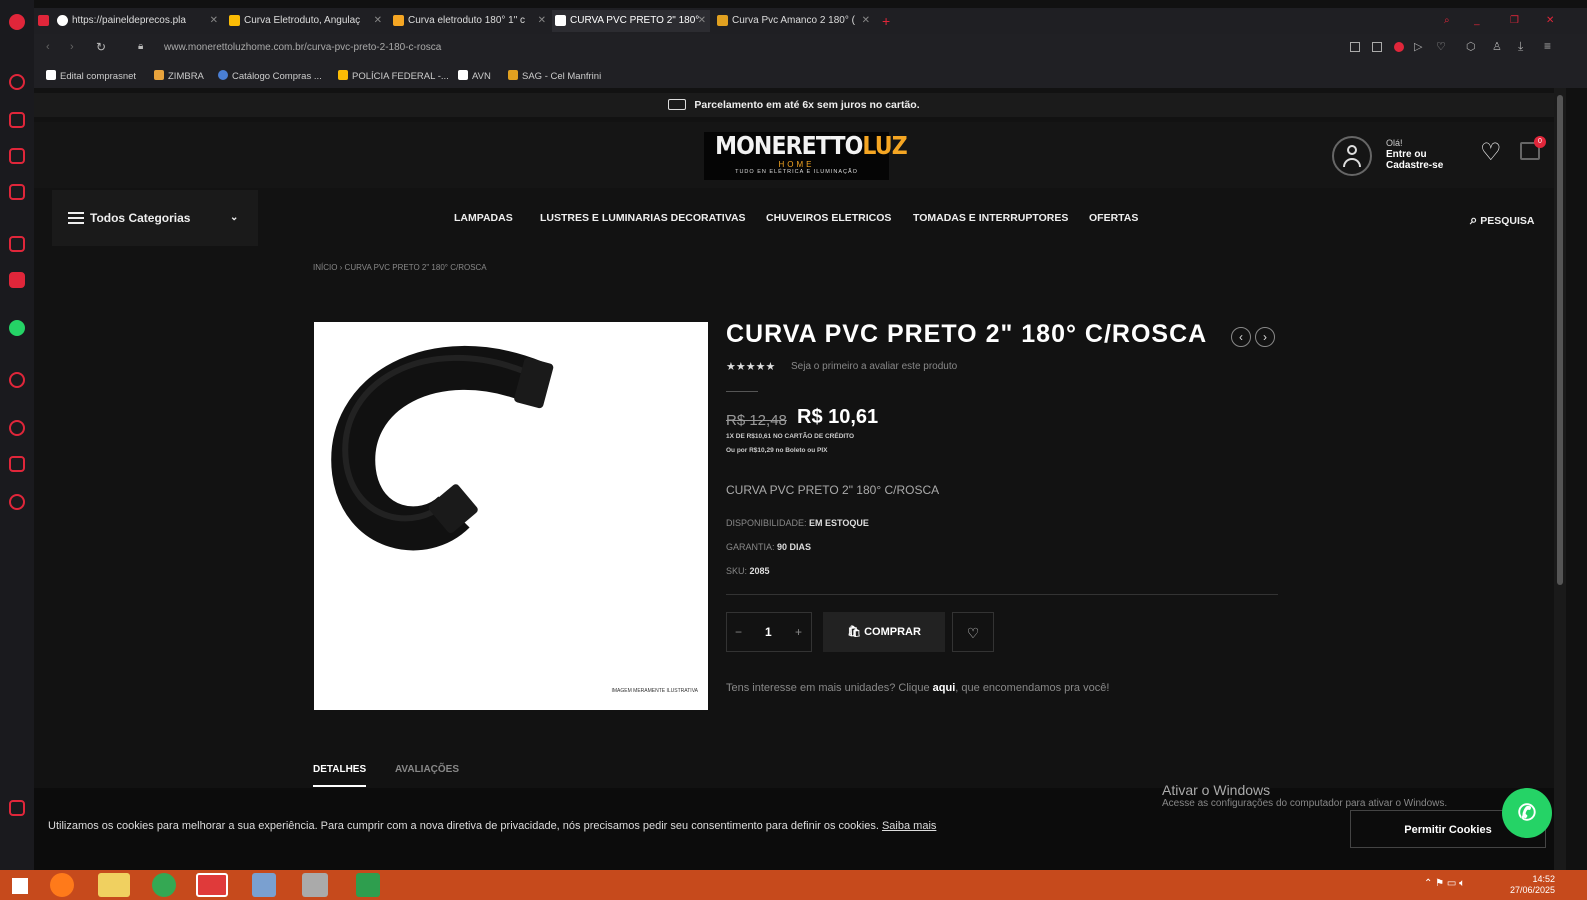  What do you see at coordinates (643, 218) in the screenshot?
I see `nav-lustres: LUSTRES E LUMINARIAS DECORATIVAS` at bounding box center [643, 218].